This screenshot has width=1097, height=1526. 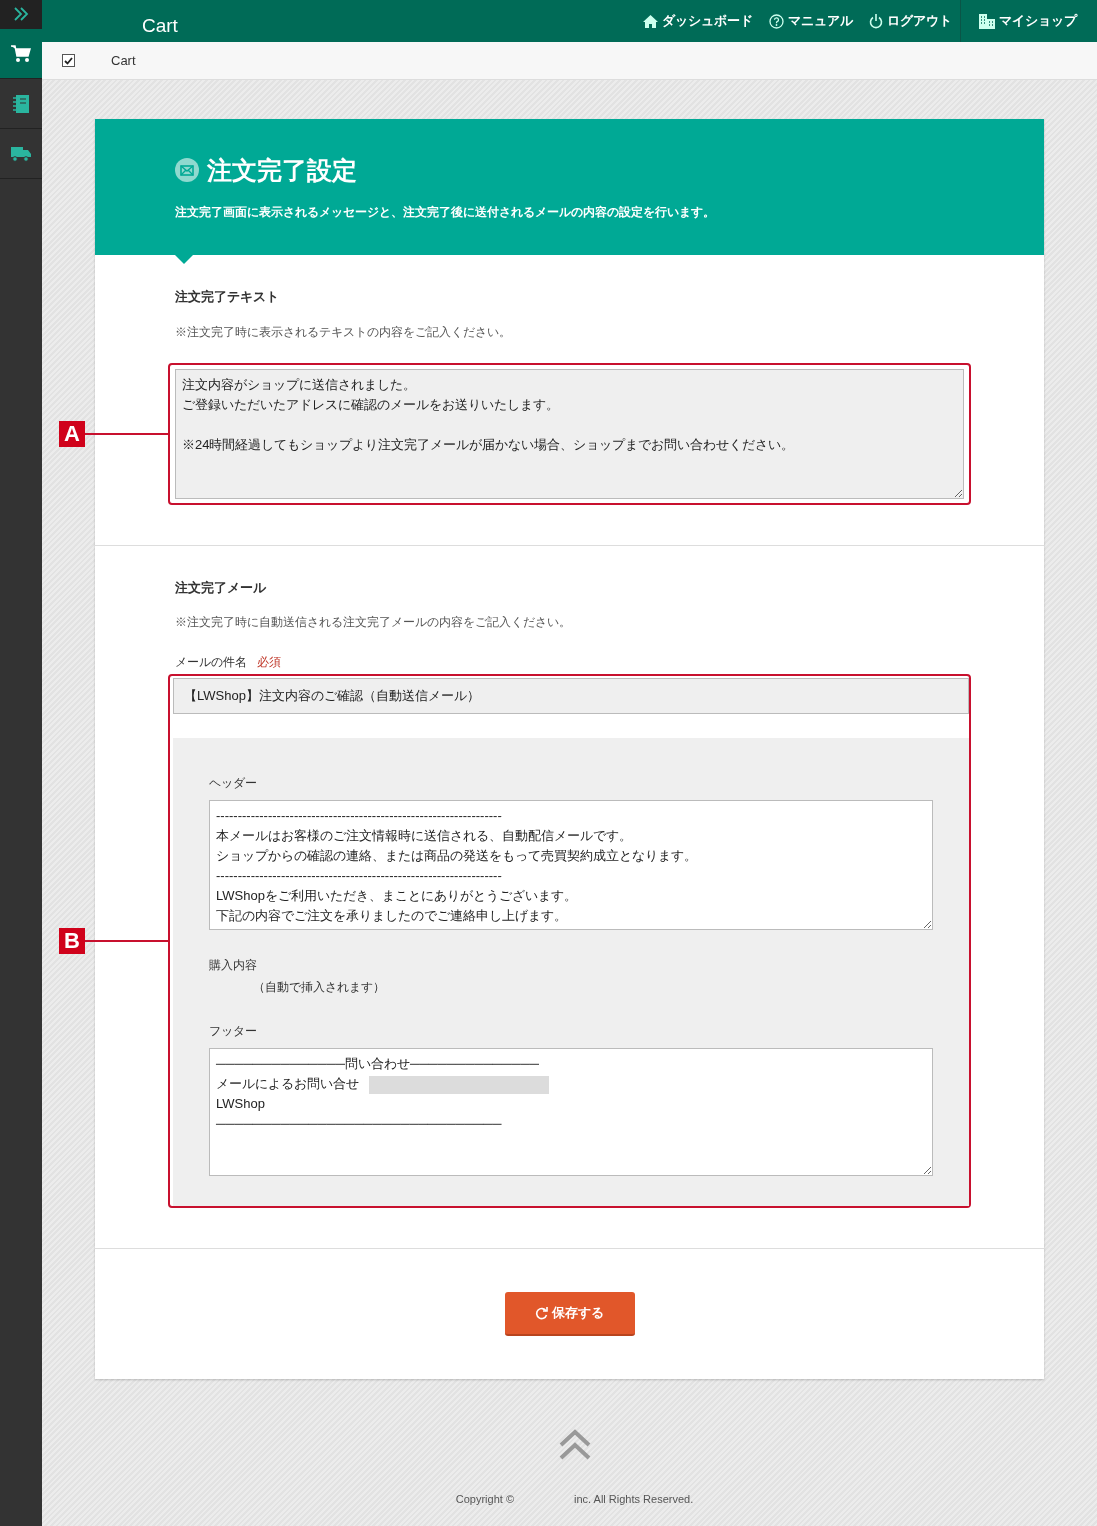 What do you see at coordinates (569, 1314) in the screenshot?
I see `save-button: 保存する` at bounding box center [569, 1314].